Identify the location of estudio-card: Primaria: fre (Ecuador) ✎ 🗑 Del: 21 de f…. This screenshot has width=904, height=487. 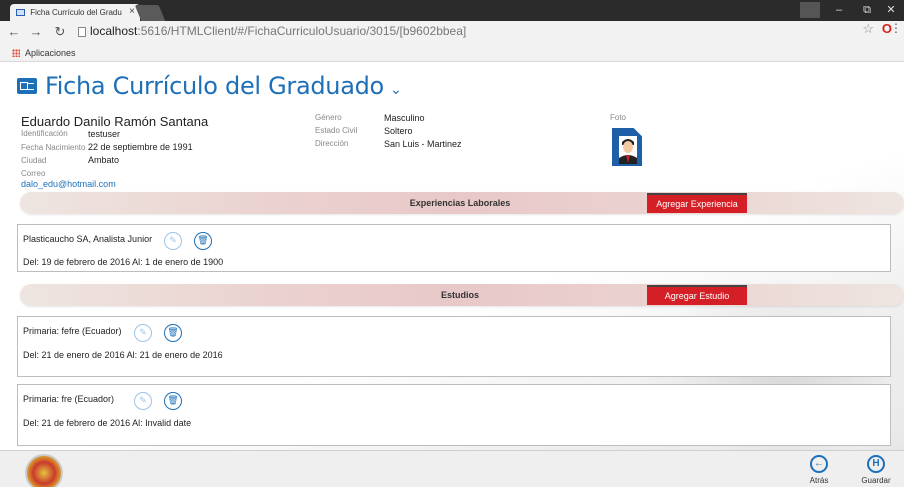
(454, 415).